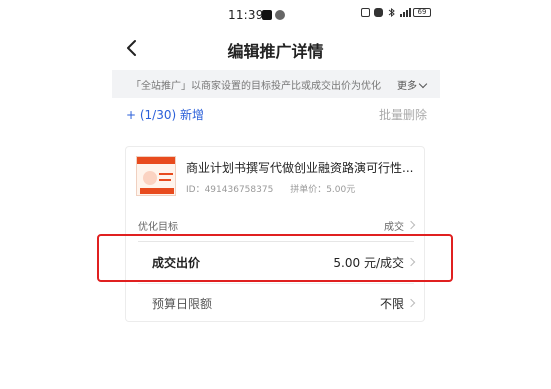  I want to click on product-id: ID：491436758375, so click(230, 190).